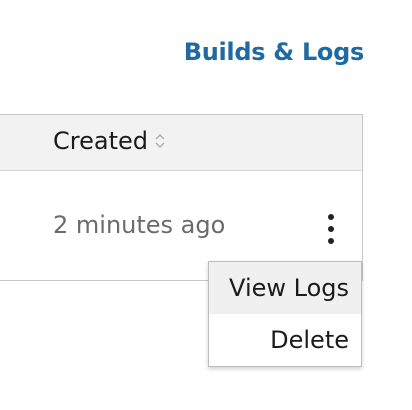 The height and width of the screenshot is (410, 412). I want to click on menu-item-view-logs: View Logs, so click(285, 288).